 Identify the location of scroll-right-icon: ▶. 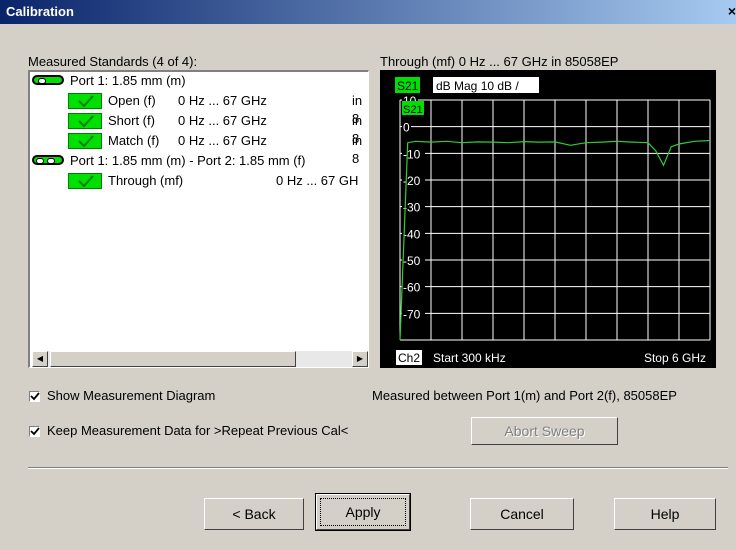
(360, 359).